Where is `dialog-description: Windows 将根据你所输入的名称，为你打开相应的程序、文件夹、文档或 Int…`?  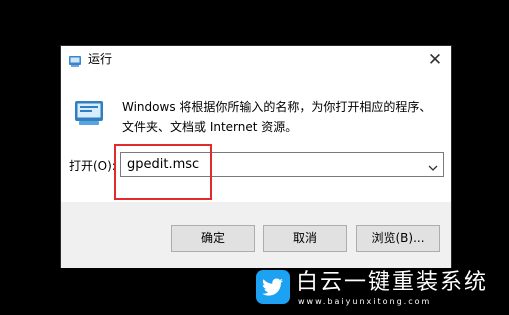 dialog-description: Windows 将根据你所输入的名称，为你打开相应的程序、文件夹、文档或 Int… is located at coordinates (277, 117).